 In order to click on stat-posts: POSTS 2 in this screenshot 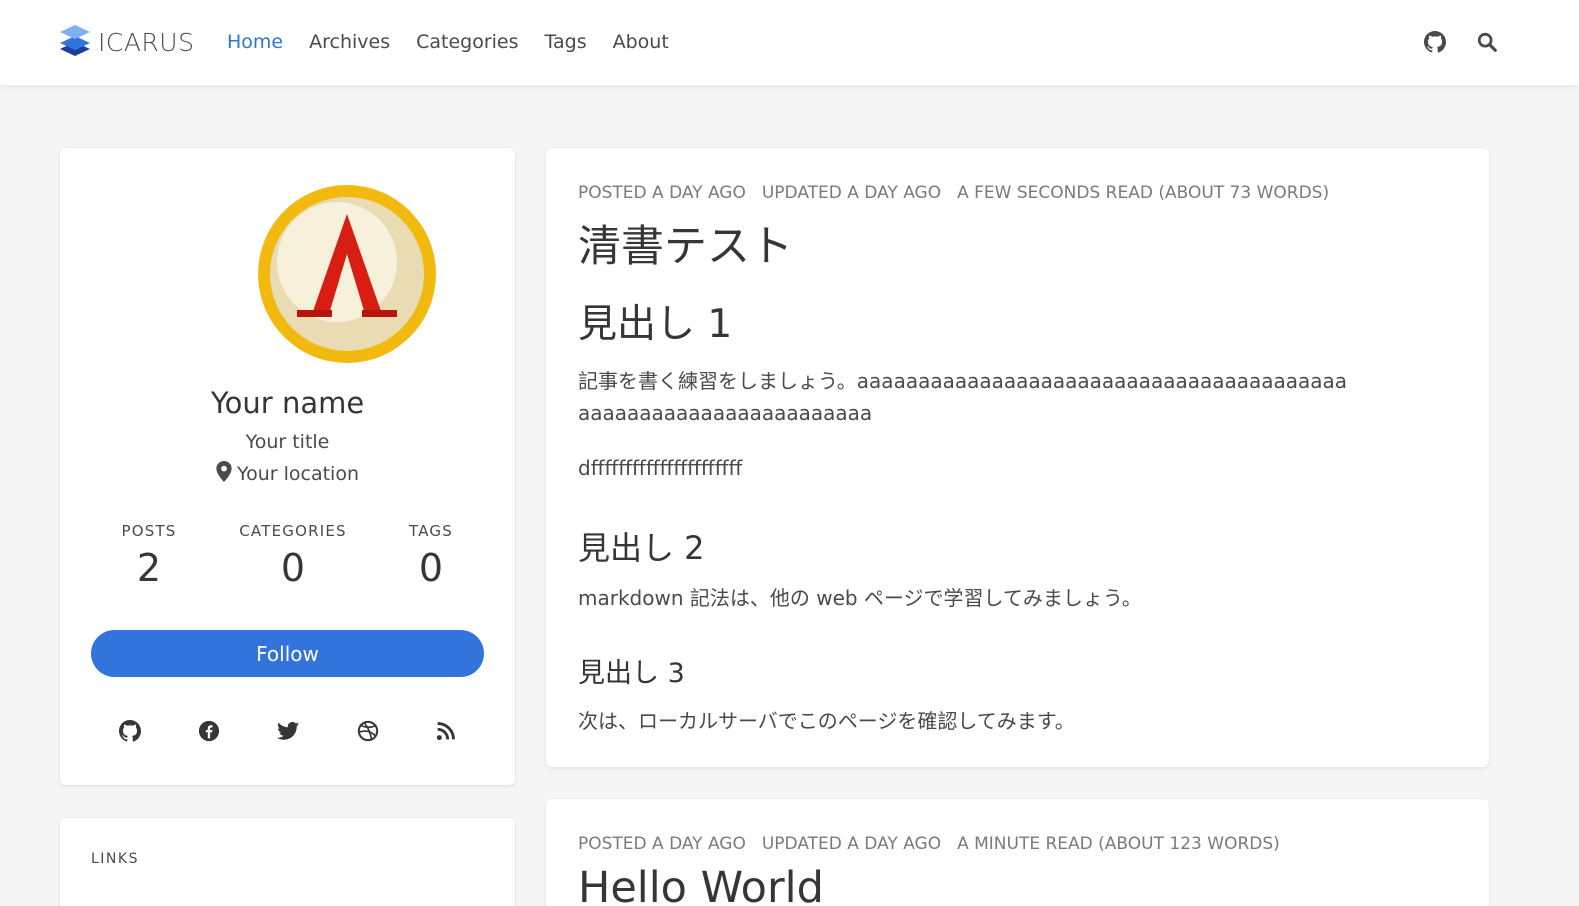, I will do `click(149, 556)`.